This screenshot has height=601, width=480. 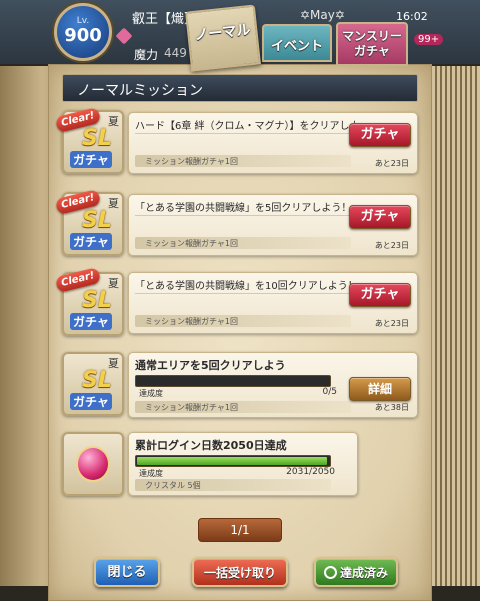 What do you see at coordinates (211, 445) in the screenshot?
I see `mission-title: 累計ログイン日数2050日達成` at bounding box center [211, 445].